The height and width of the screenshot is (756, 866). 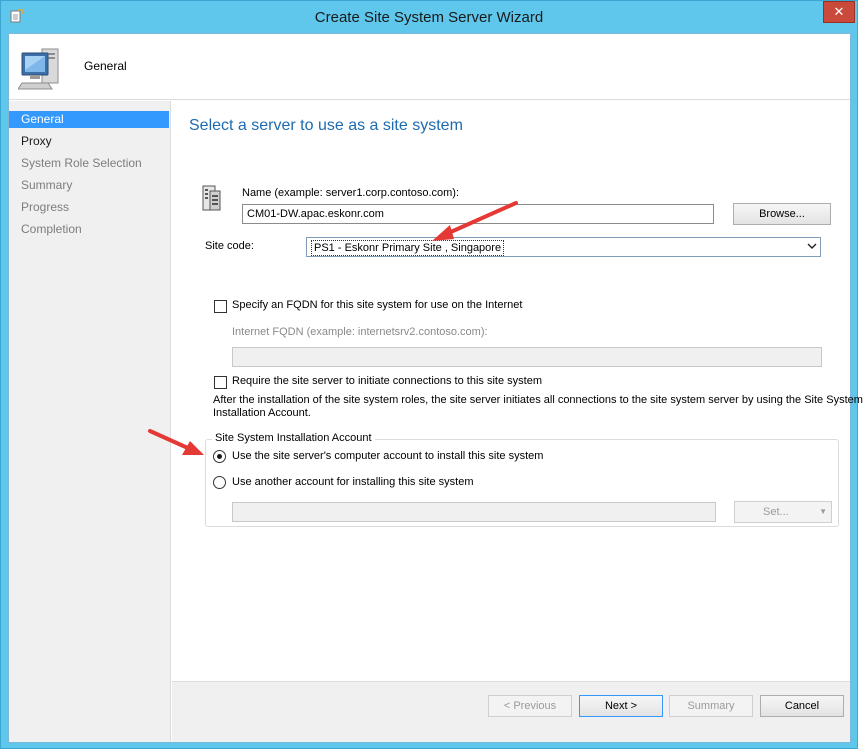 What do you see at coordinates (220, 382) in the screenshot?
I see `require-initiate-checkbox` at bounding box center [220, 382].